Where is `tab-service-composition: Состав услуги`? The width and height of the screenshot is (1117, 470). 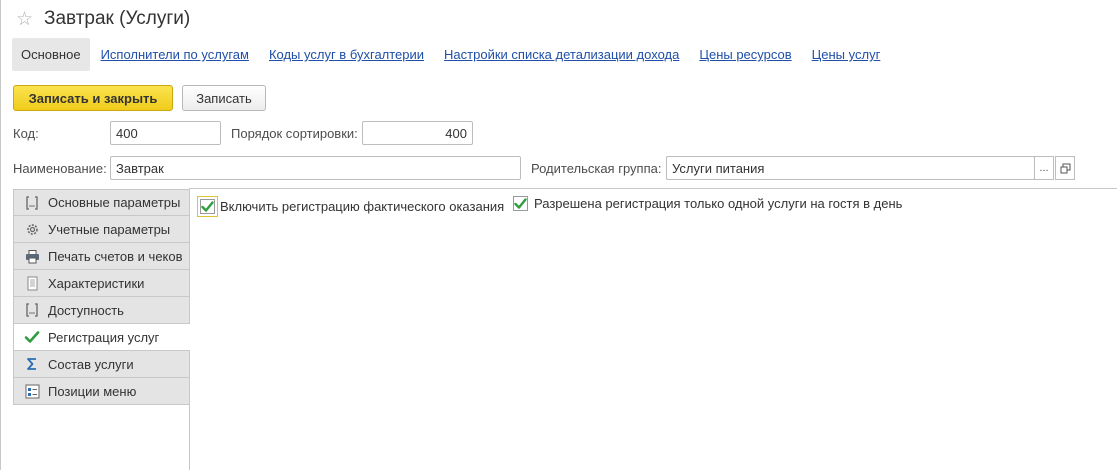
tab-service-composition: Состав услуги is located at coordinates (101, 364).